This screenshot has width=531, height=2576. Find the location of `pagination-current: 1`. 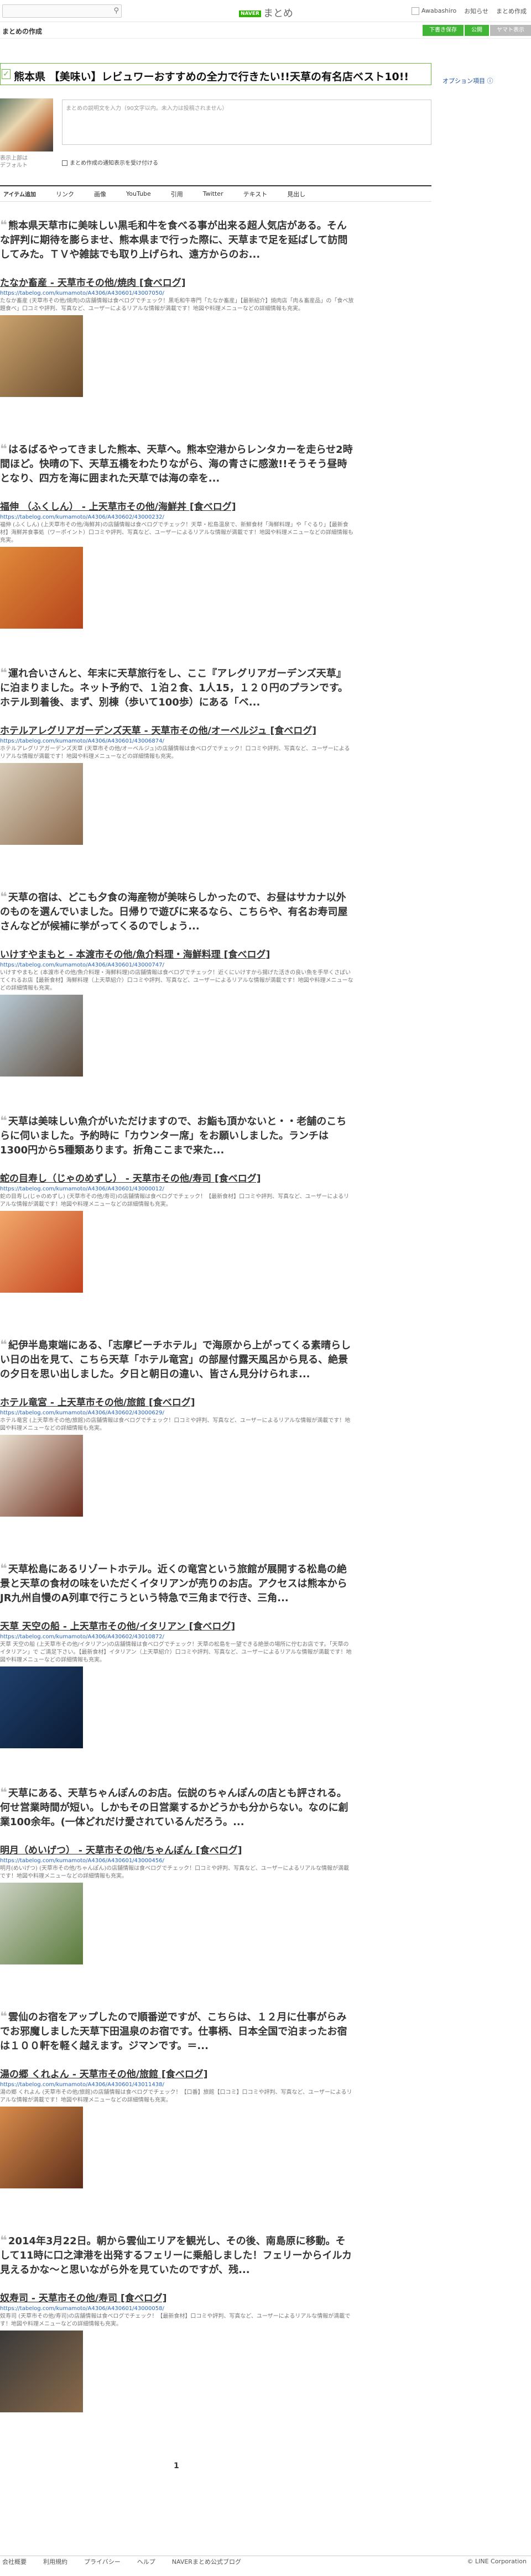

pagination-current: 1 is located at coordinates (176, 2466).